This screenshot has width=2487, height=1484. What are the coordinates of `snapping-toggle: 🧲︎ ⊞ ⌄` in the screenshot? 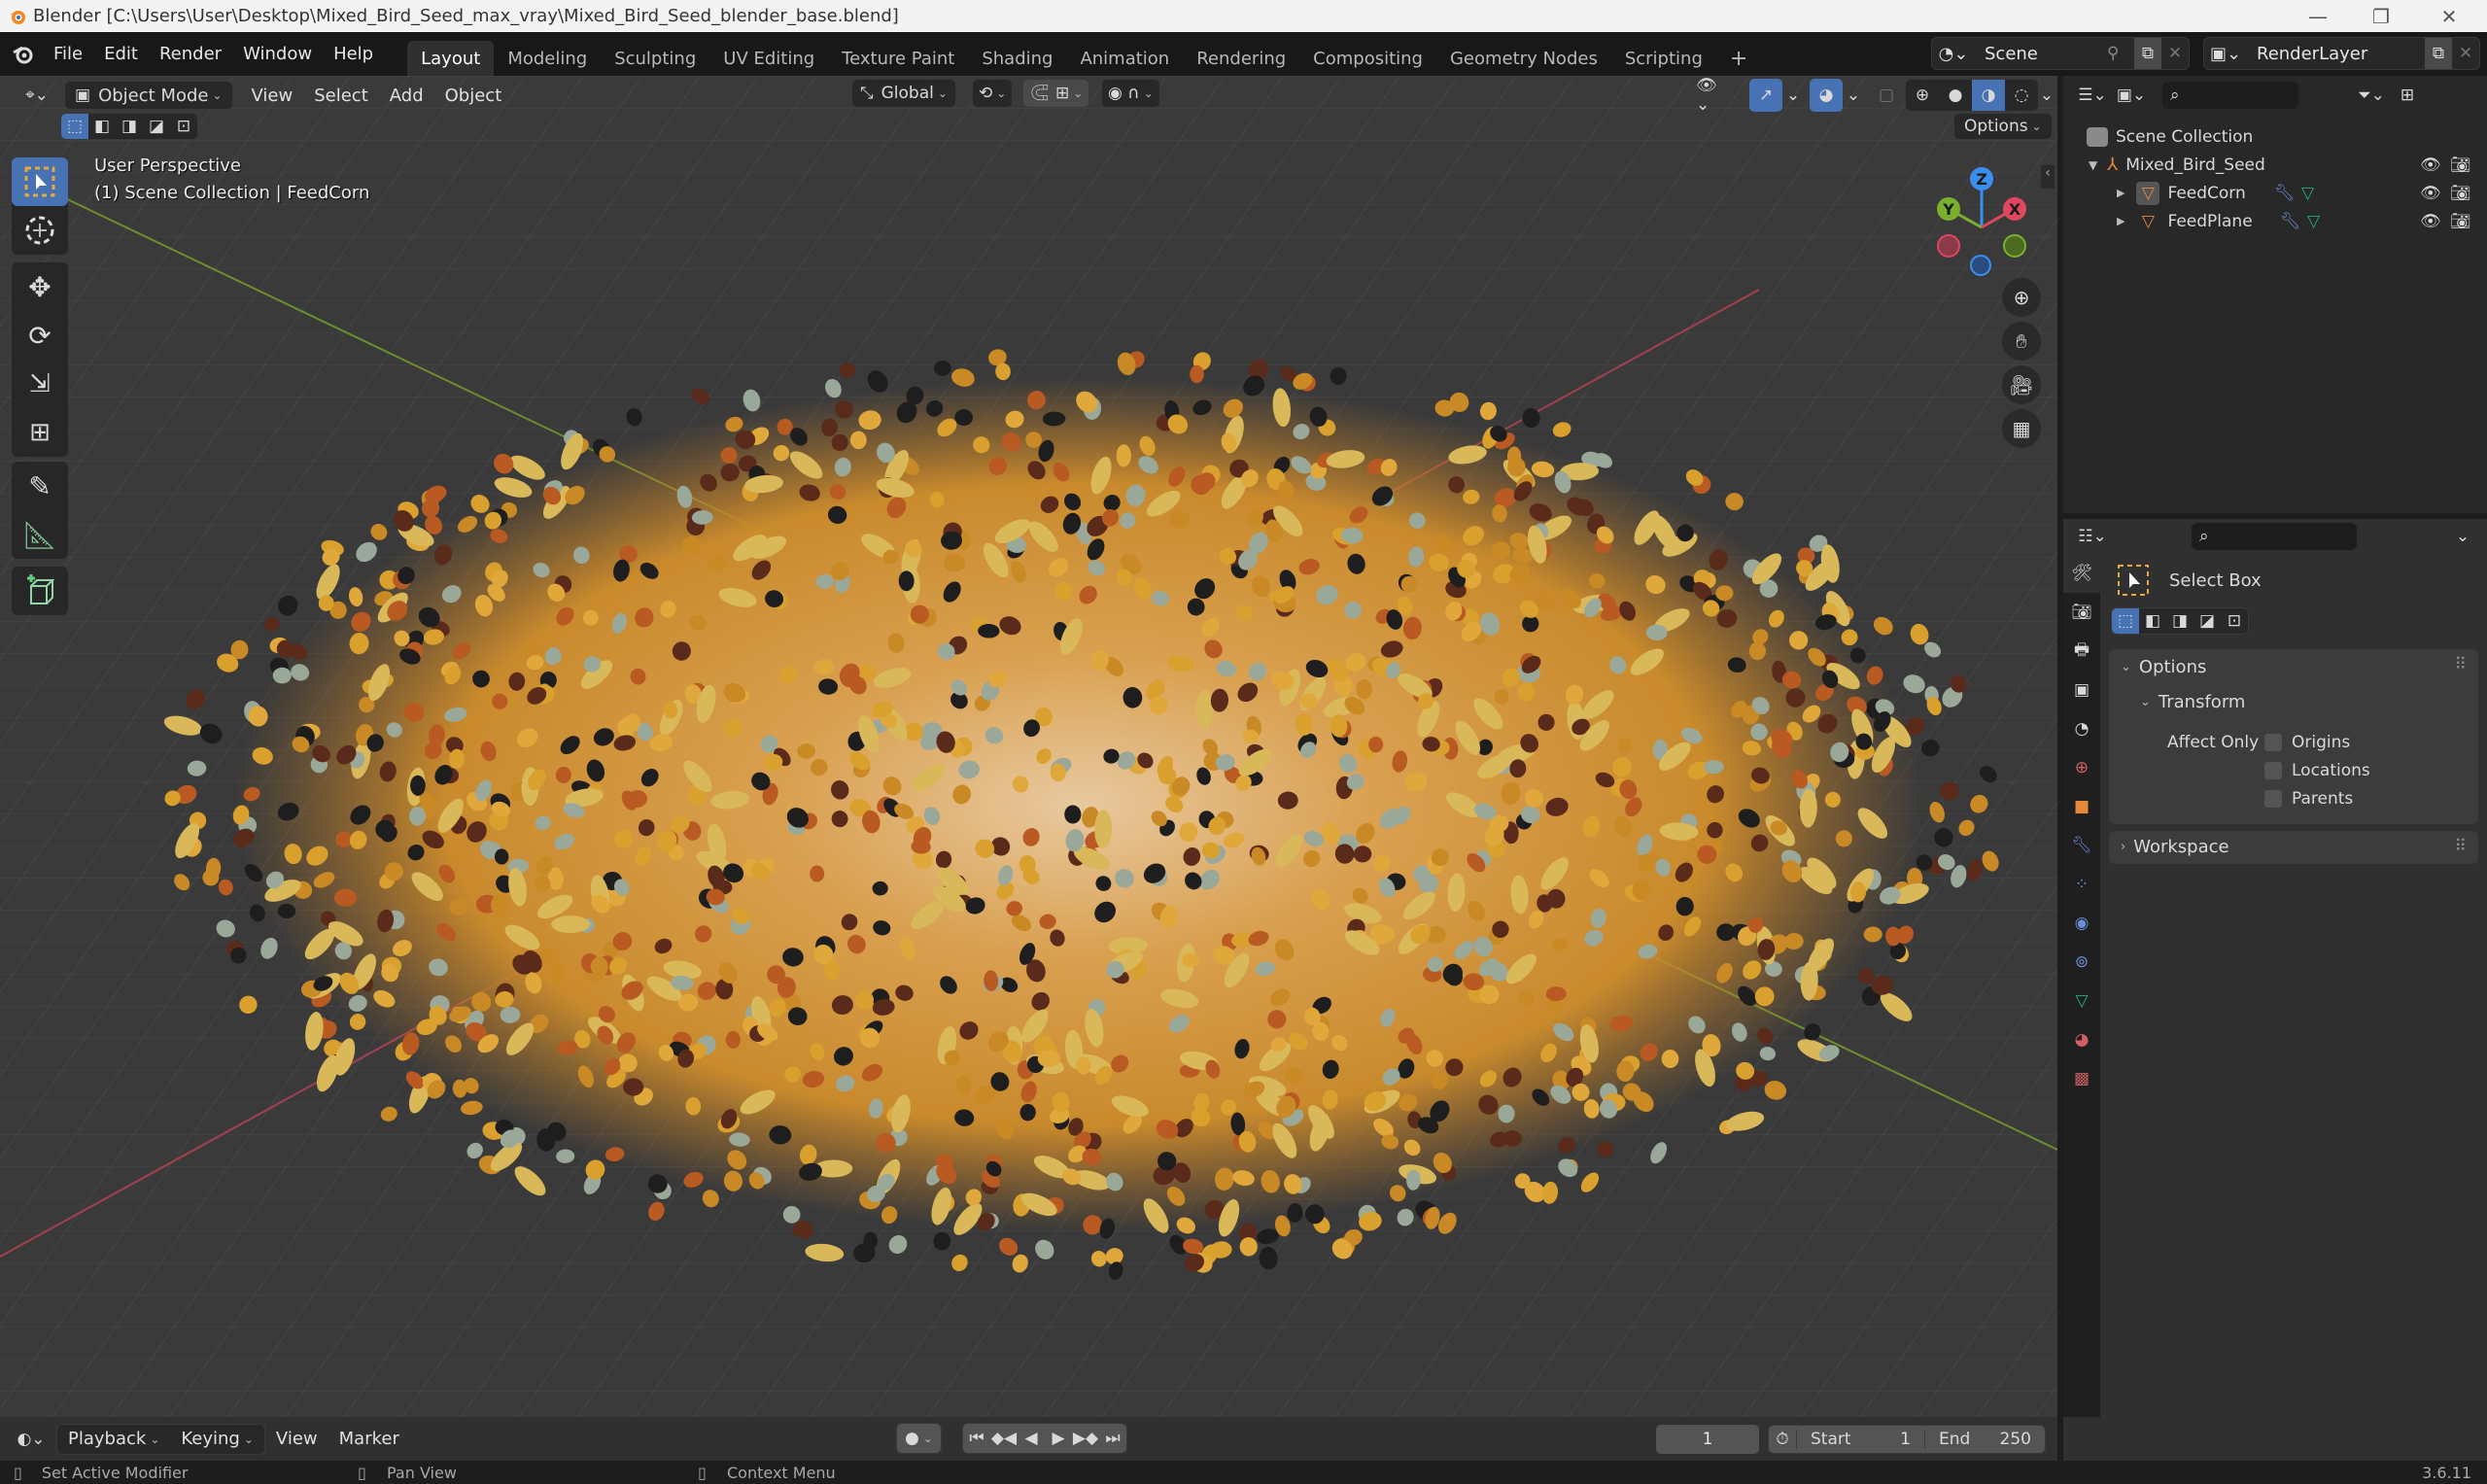 It's located at (1056, 93).